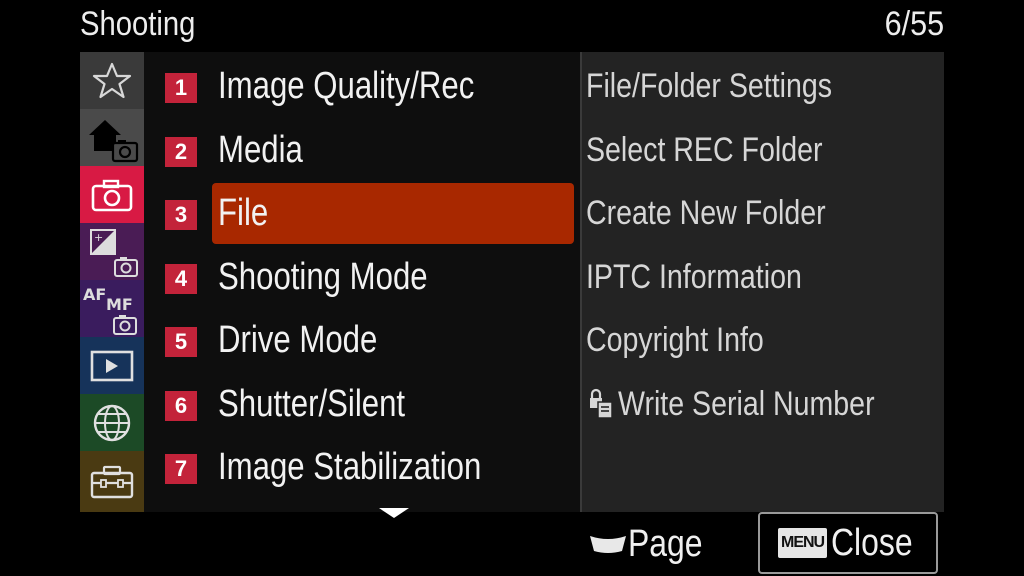 The height and width of the screenshot is (576, 1024). I want to click on category-label: Shutter/Silent, so click(312, 404).